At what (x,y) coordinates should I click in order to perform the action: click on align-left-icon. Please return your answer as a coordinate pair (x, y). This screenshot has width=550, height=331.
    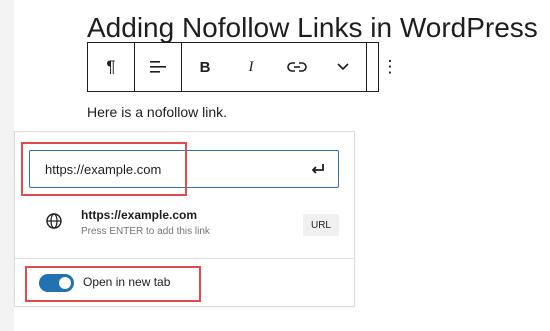
    Looking at the image, I should click on (158, 67).